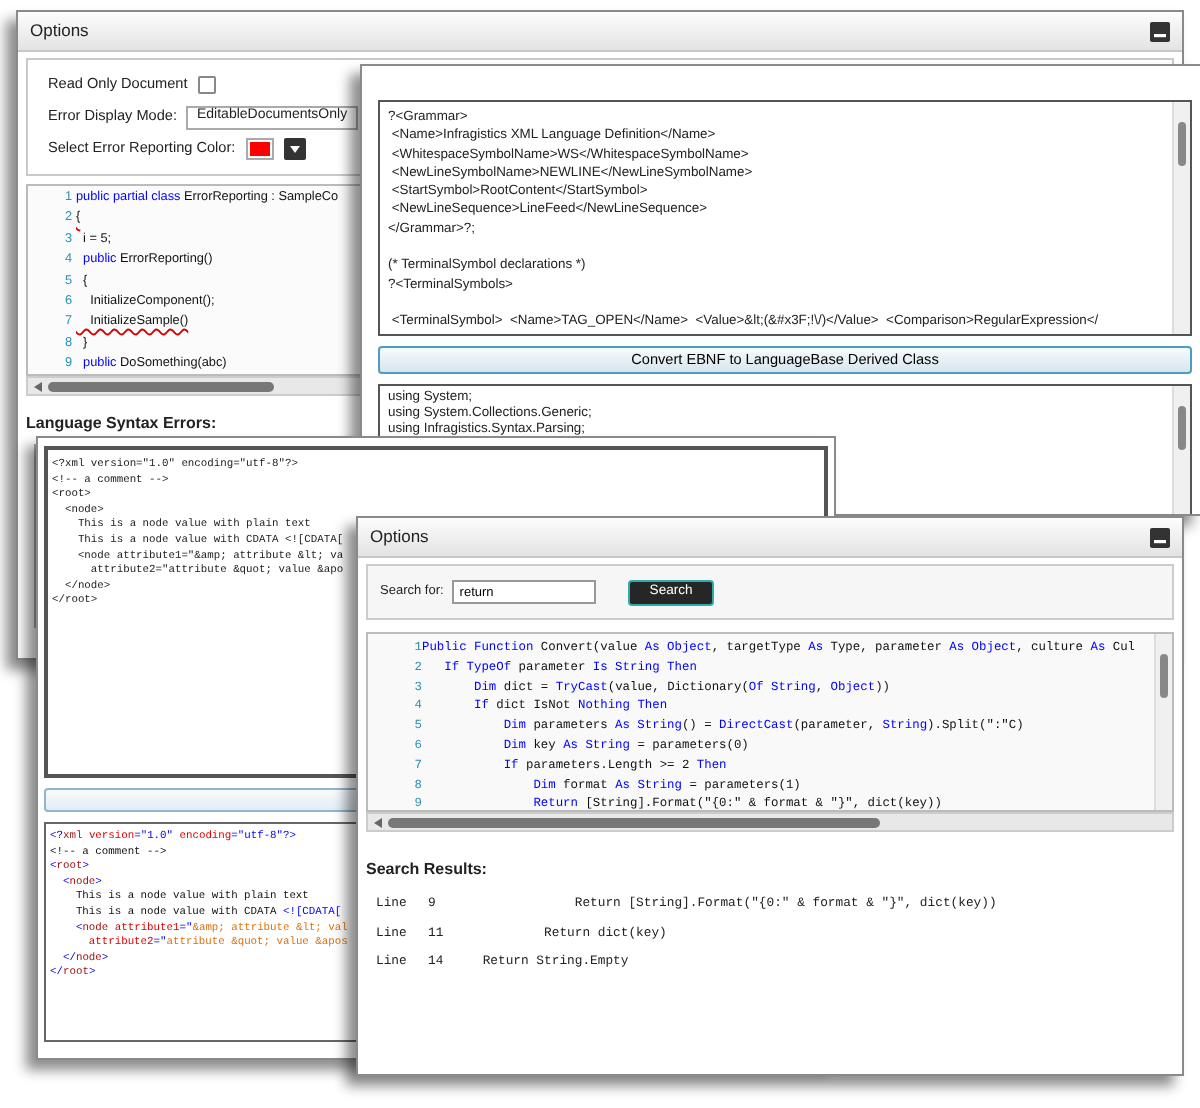 This screenshot has height=1108, width=1200. Describe the element at coordinates (121, 424) in the screenshot. I see `section-label: Language Syntax Errors:` at that location.